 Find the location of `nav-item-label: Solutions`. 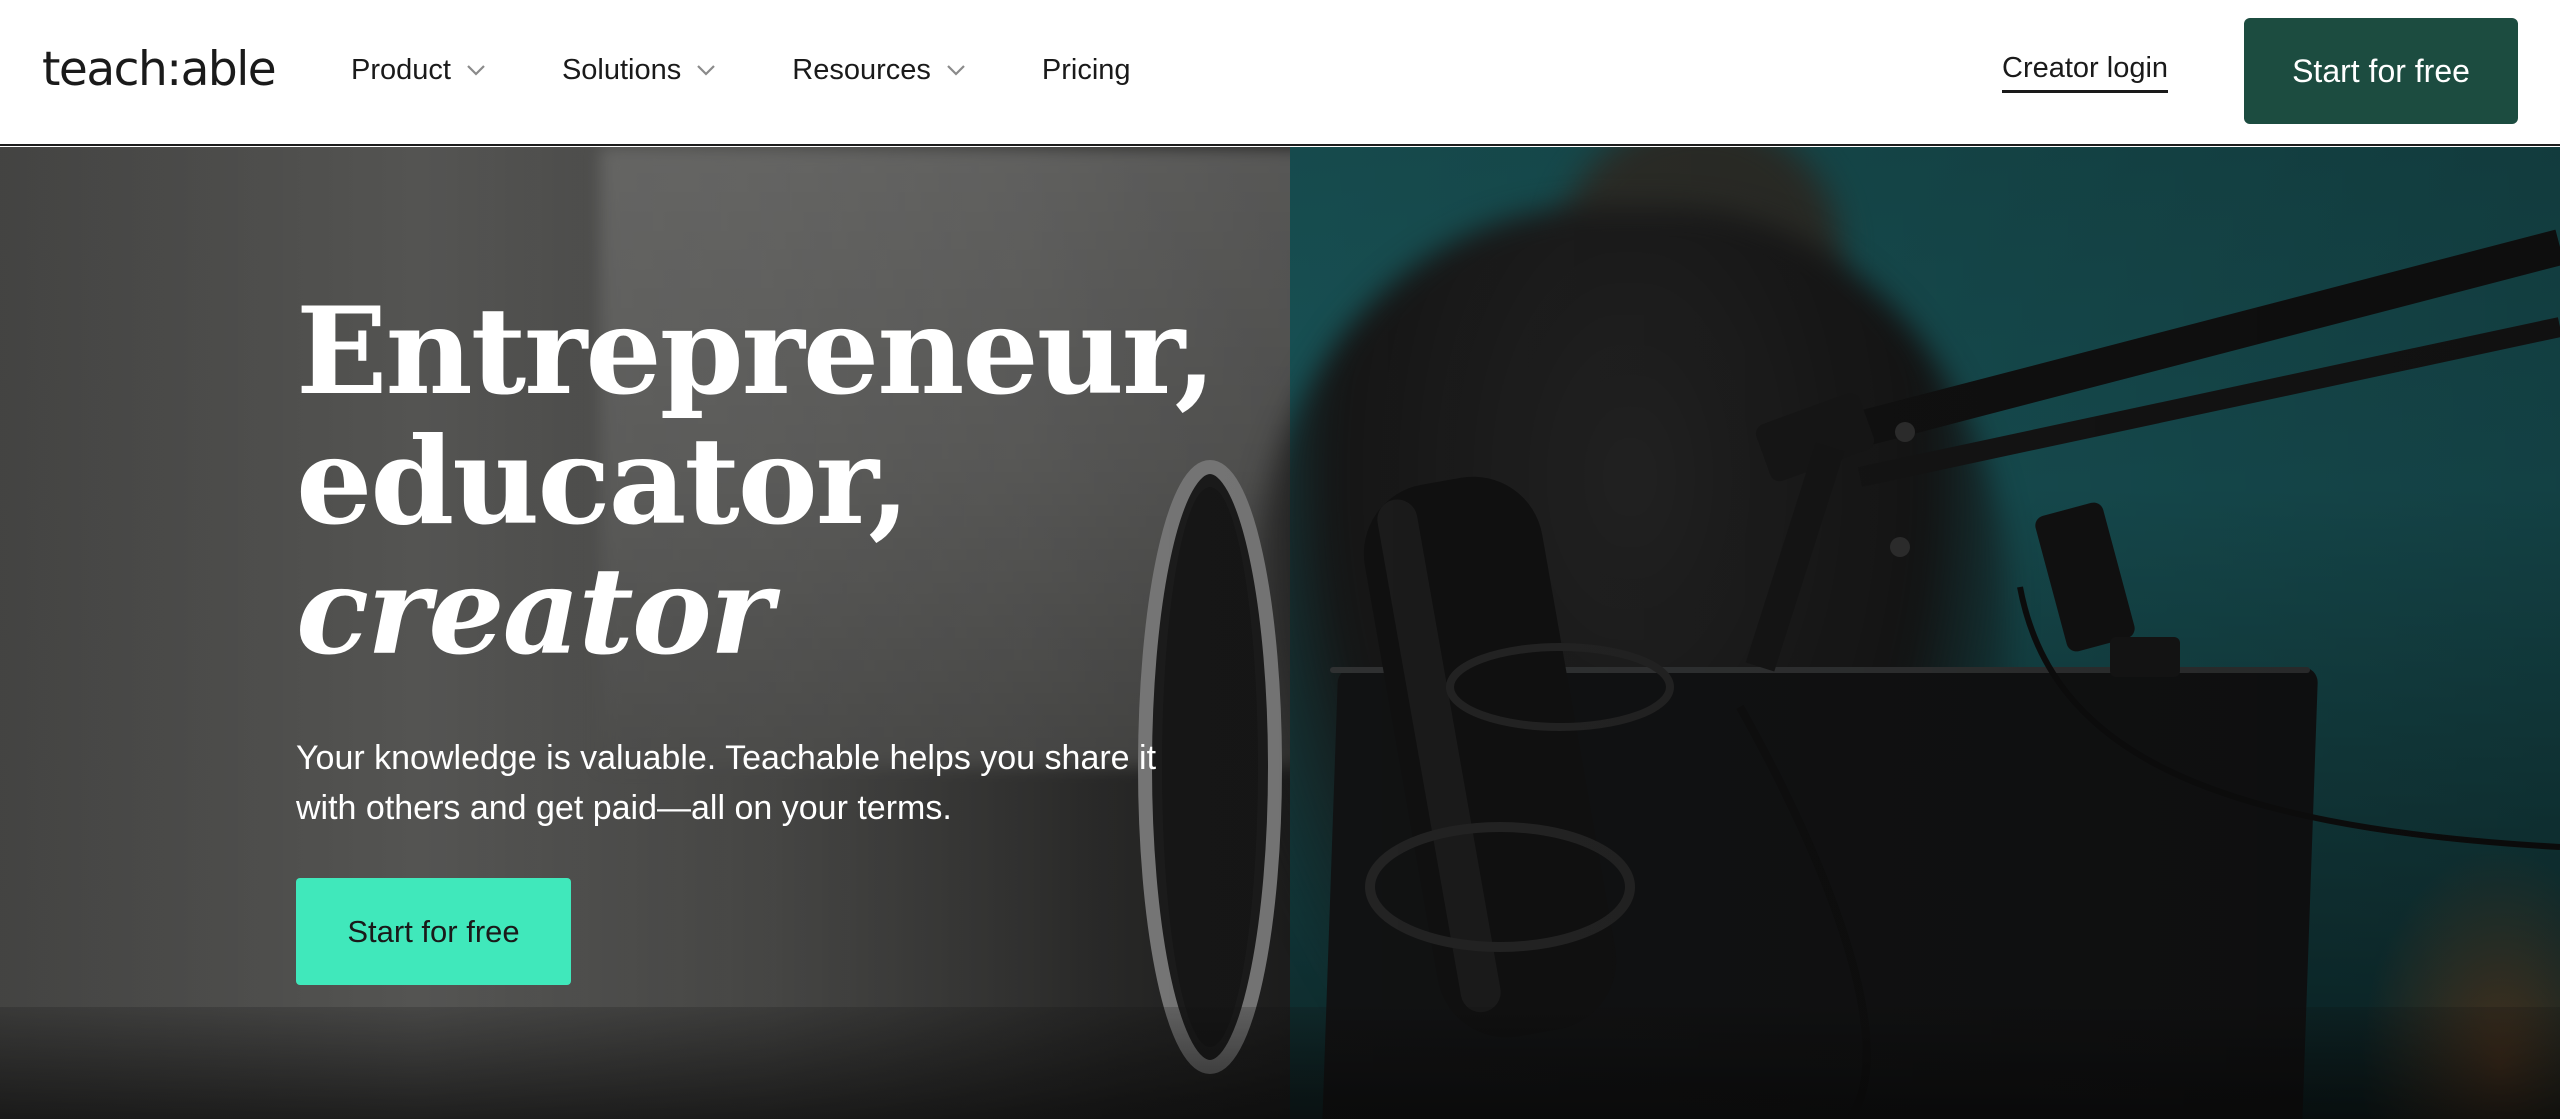

nav-item-label: Solutions is located at coordinates (621, 70).